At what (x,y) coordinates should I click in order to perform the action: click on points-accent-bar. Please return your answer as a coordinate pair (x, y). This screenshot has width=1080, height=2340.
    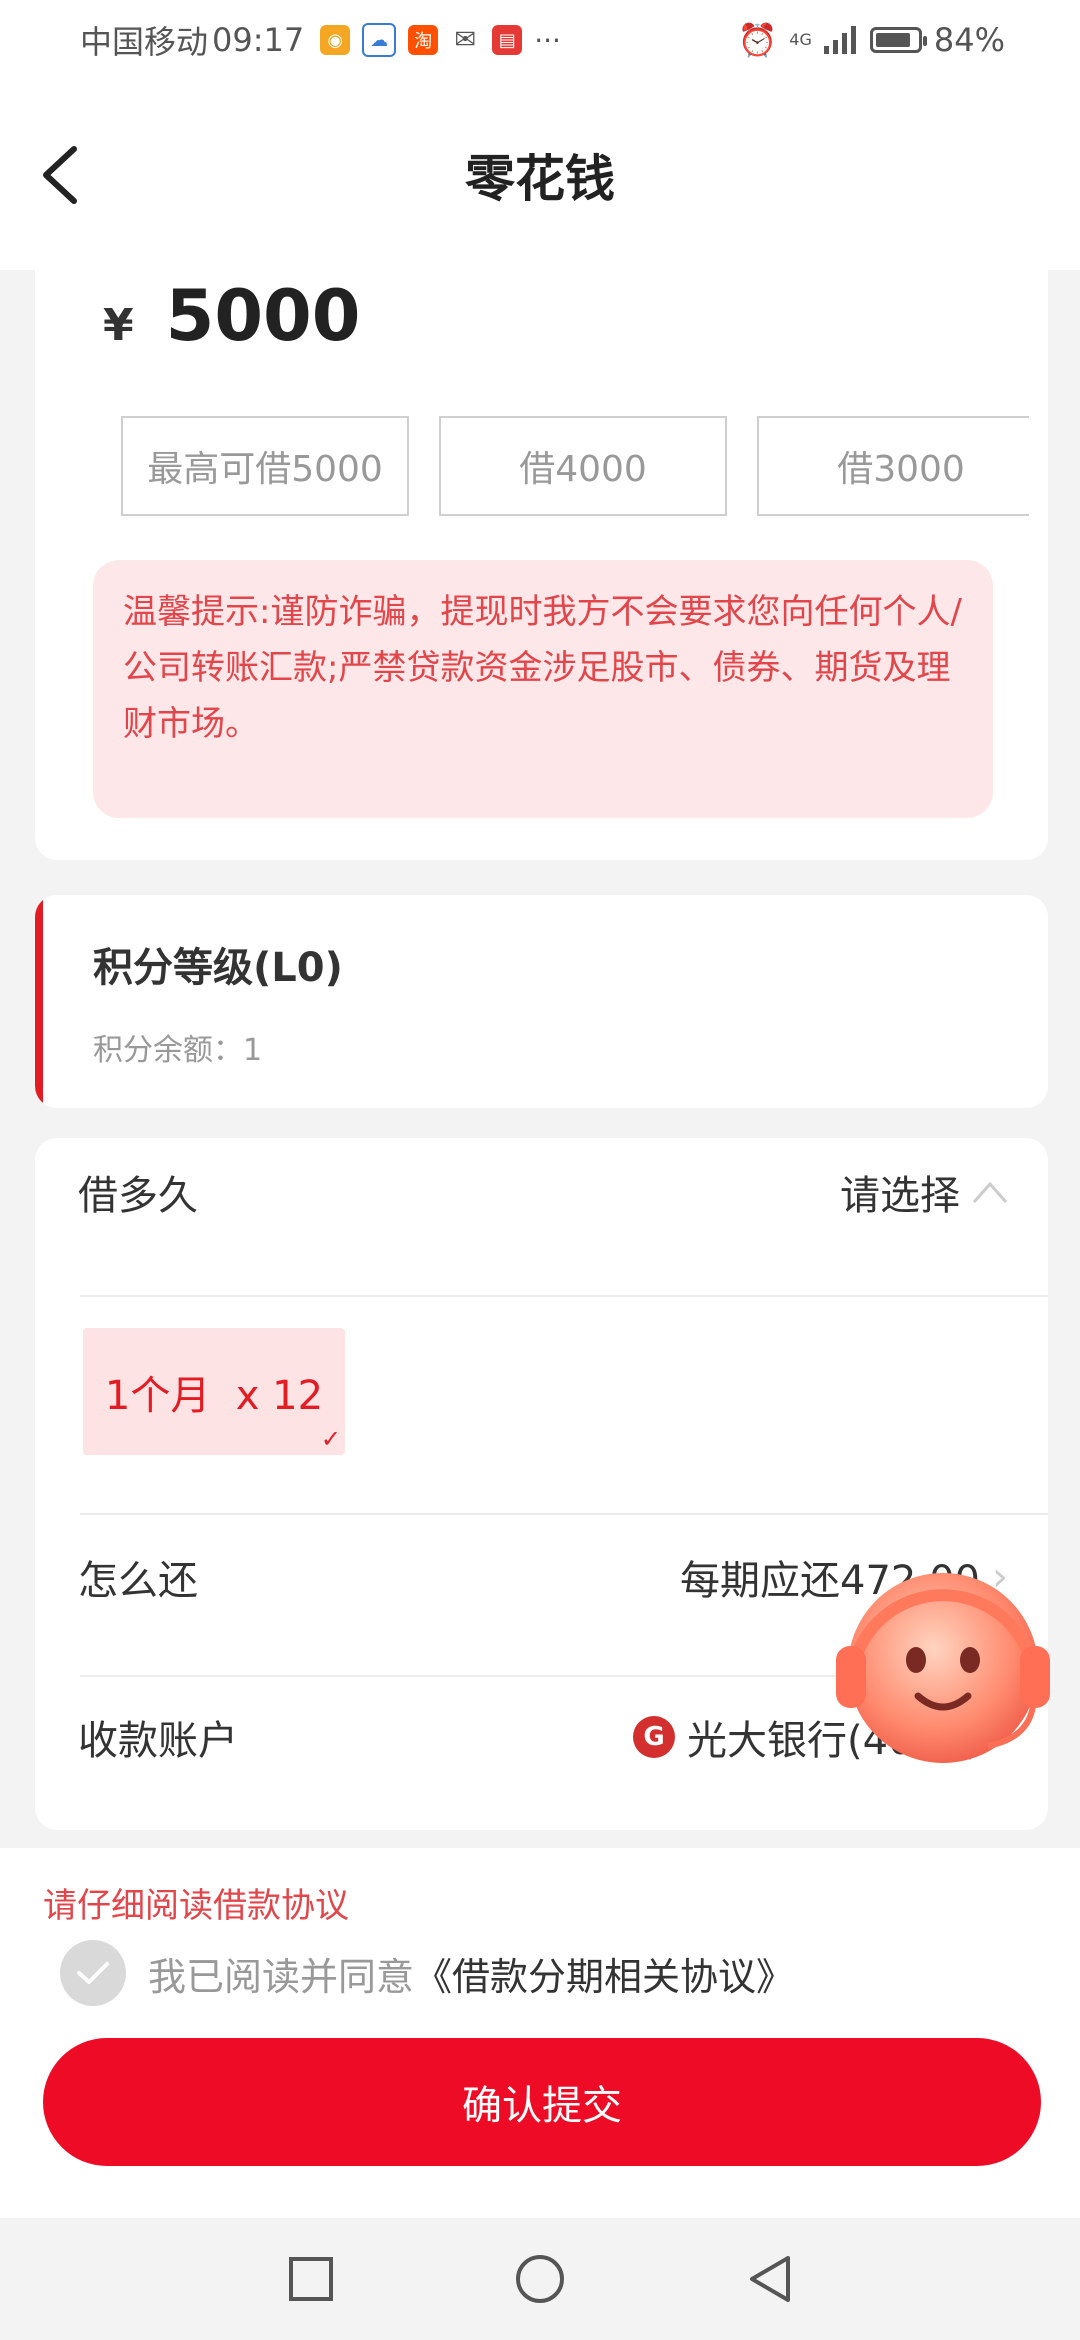
    Looking at the image, I should click on (39, 1001).